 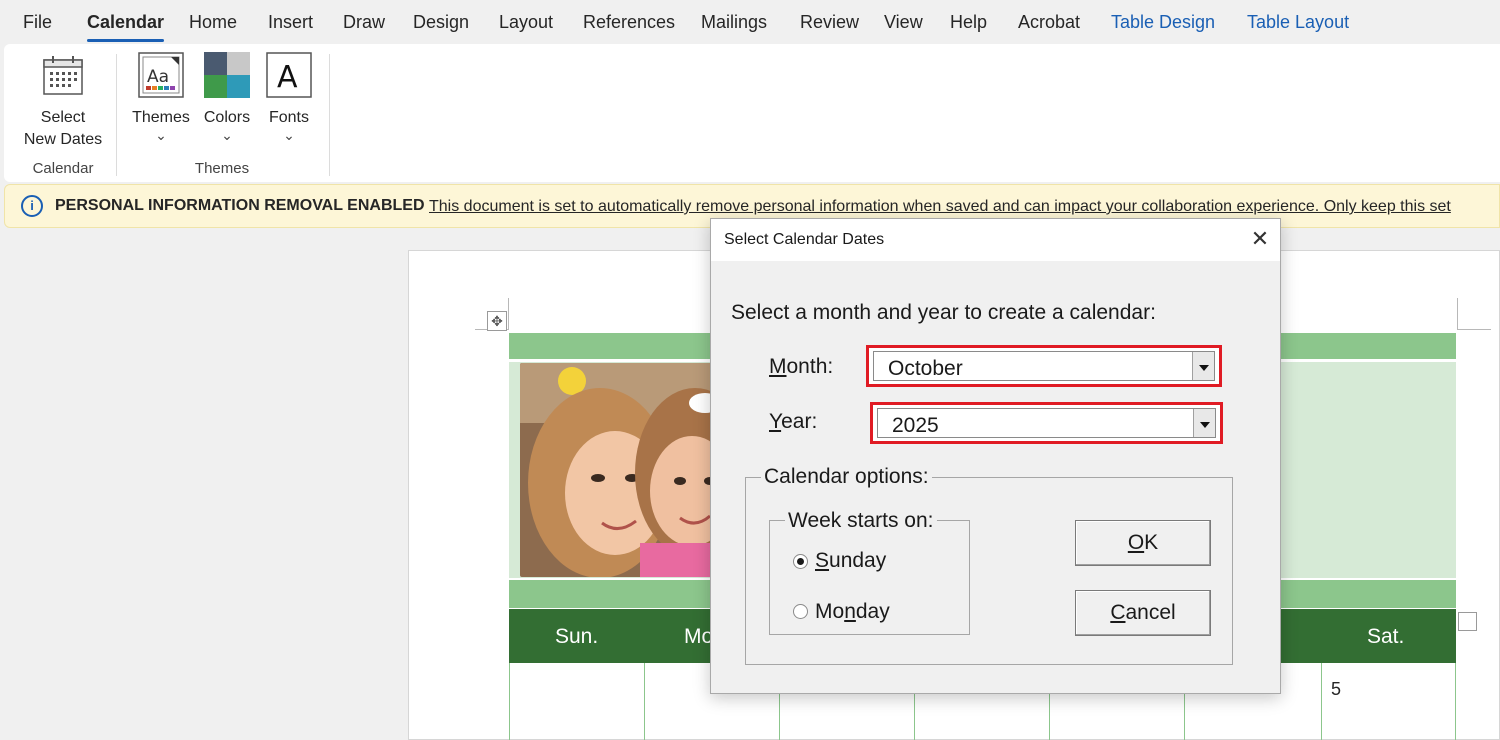 I want to click on sunday-text: unday, so click(x=858, y=560).